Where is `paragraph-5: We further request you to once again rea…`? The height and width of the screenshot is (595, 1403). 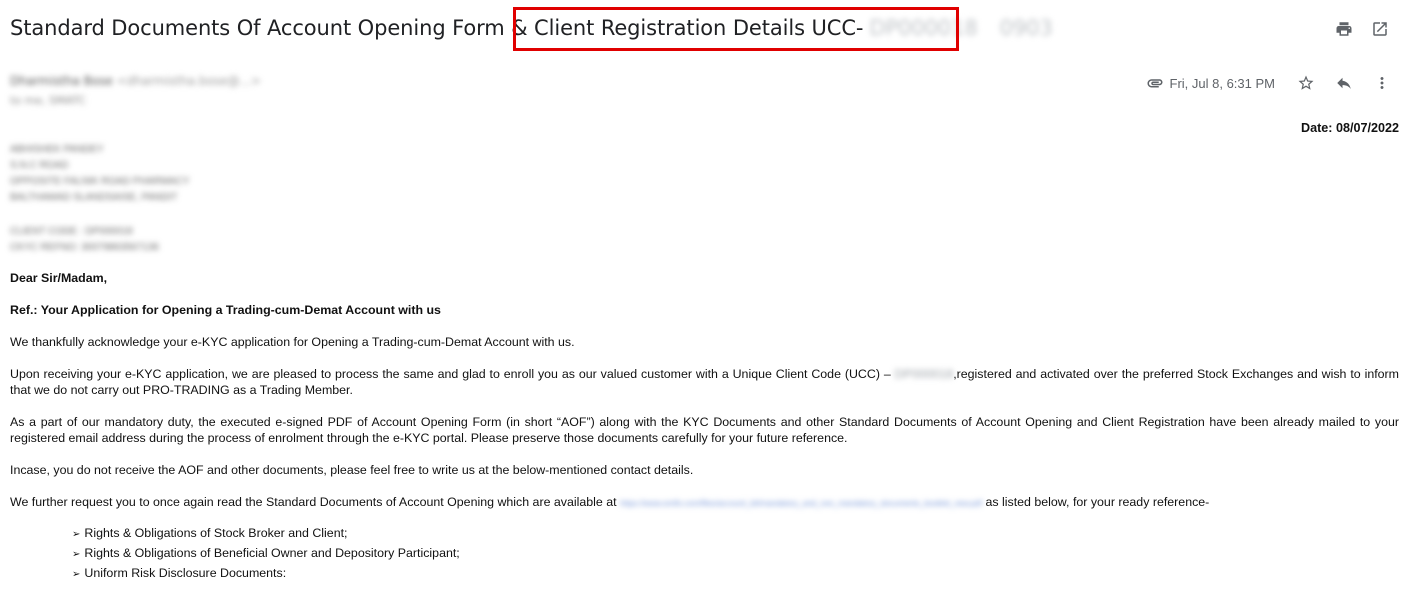
paragraph-5: We further request you to once again rea… is located at coordinates (704, 503).